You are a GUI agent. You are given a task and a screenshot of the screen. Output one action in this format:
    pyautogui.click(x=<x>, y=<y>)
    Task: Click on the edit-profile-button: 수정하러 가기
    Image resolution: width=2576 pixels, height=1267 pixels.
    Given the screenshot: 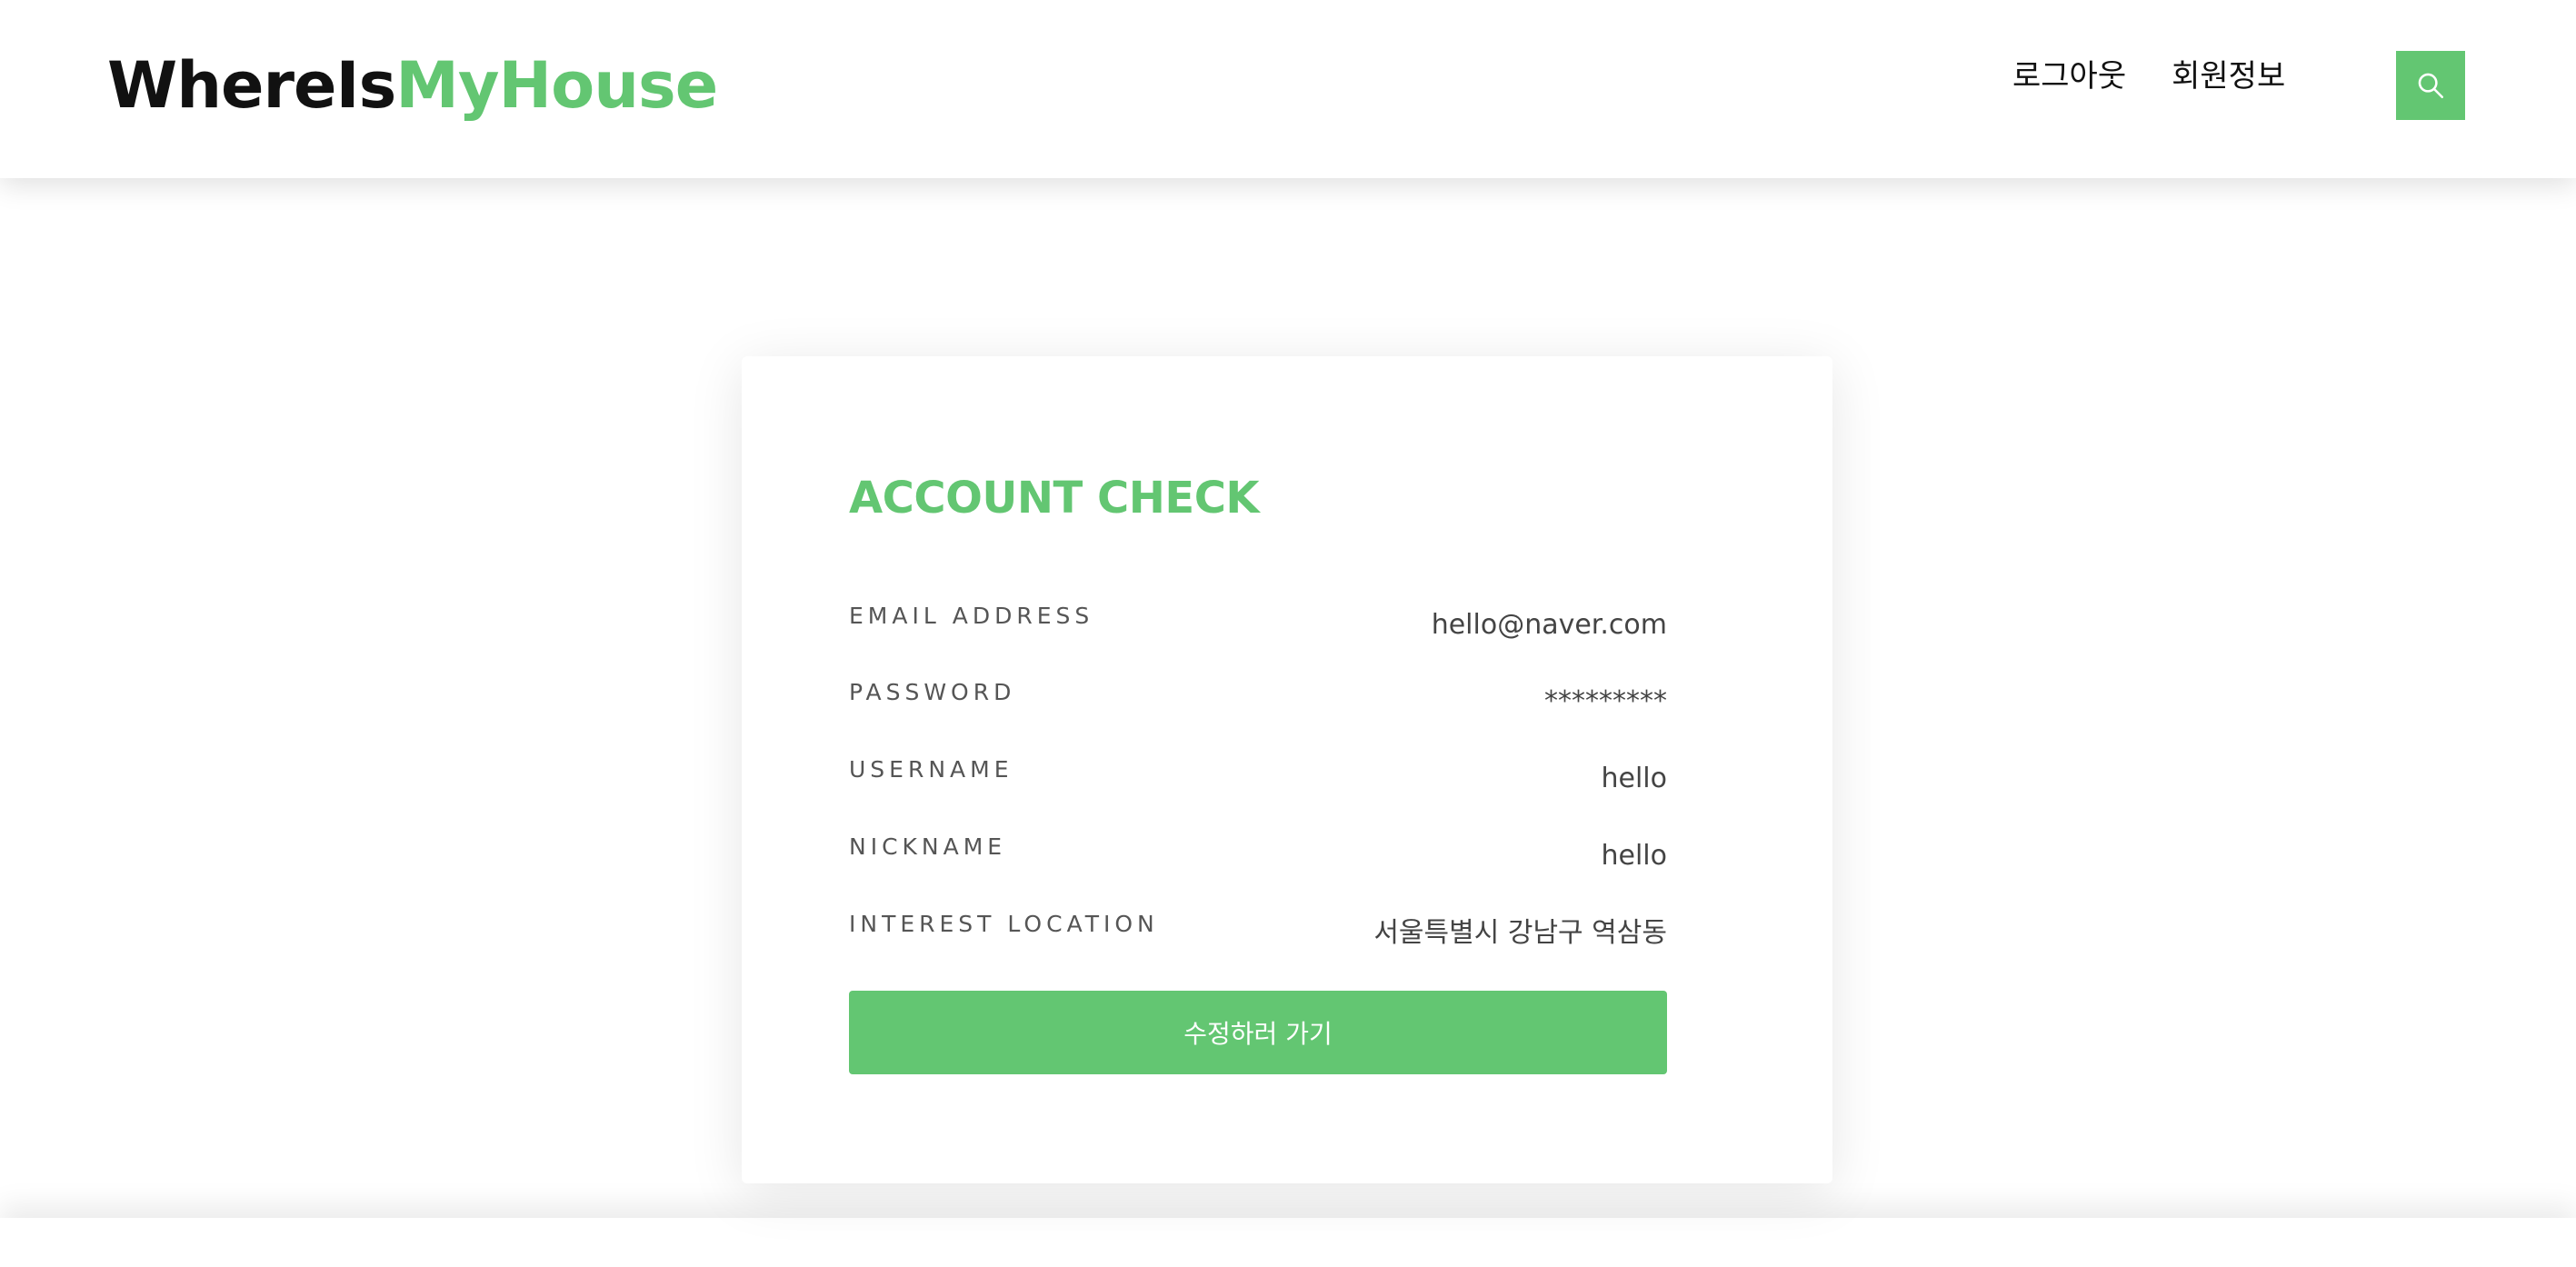 What is the action you would take?
    pyautogui.click(x=1258, y=1033)
    